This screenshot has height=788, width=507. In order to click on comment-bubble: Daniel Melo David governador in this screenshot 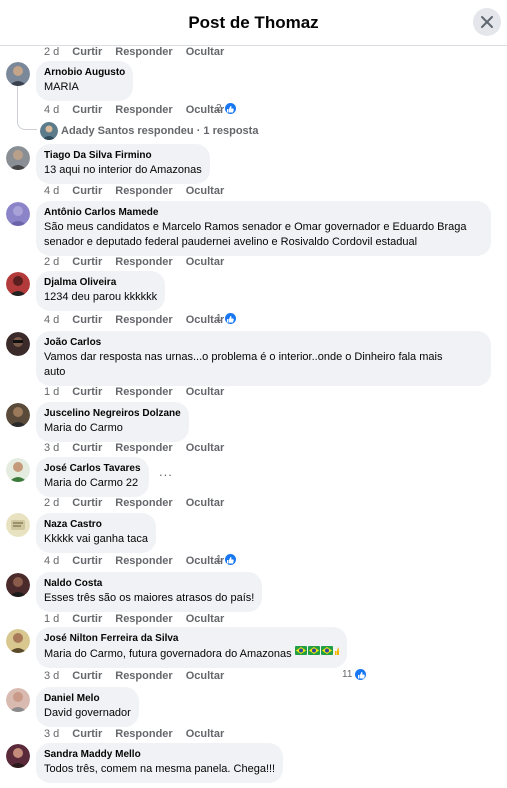, I will do `click(87, 707)`.